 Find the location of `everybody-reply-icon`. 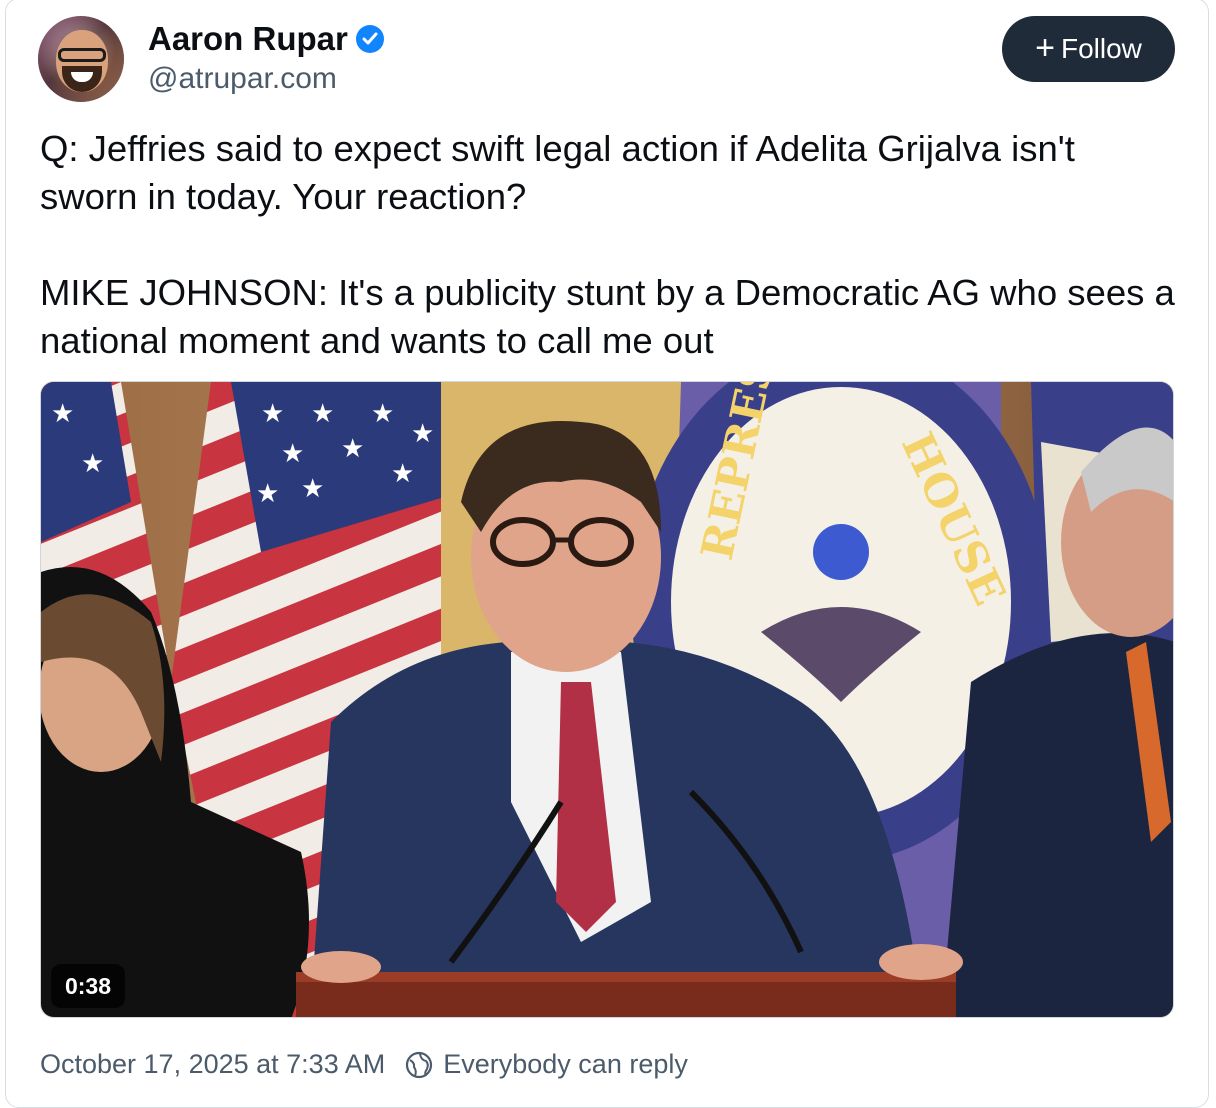

everybody-reply-icon is located at coordinates (419, 1064).